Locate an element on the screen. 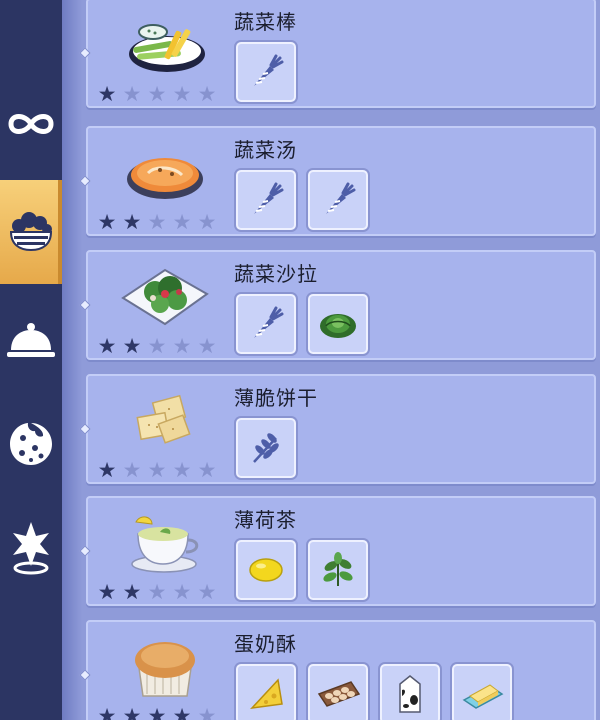 The image size is (600, 720). recipe-name: 薄脆饼干 is located at coordinates (276, 398).